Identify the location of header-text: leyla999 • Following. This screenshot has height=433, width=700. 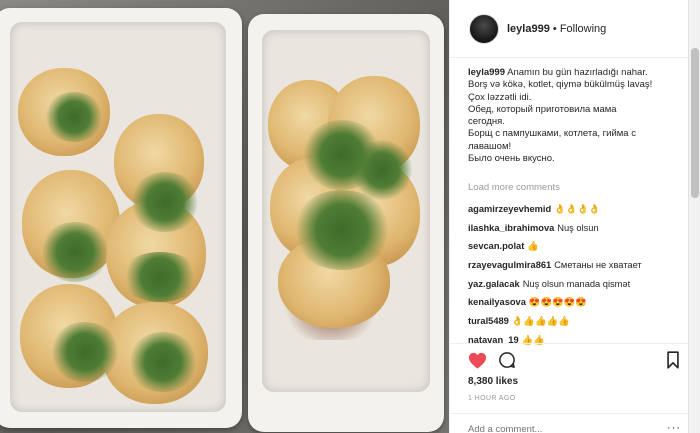
(556, 29).